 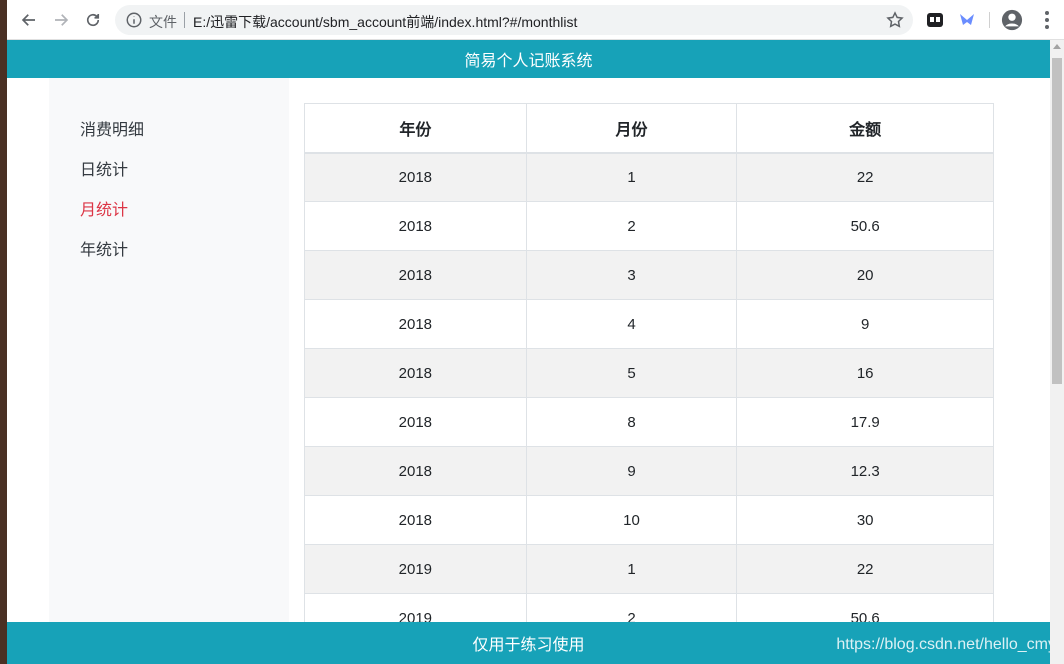 I want to click on cell-month: 3, so click(x=631, y=275).